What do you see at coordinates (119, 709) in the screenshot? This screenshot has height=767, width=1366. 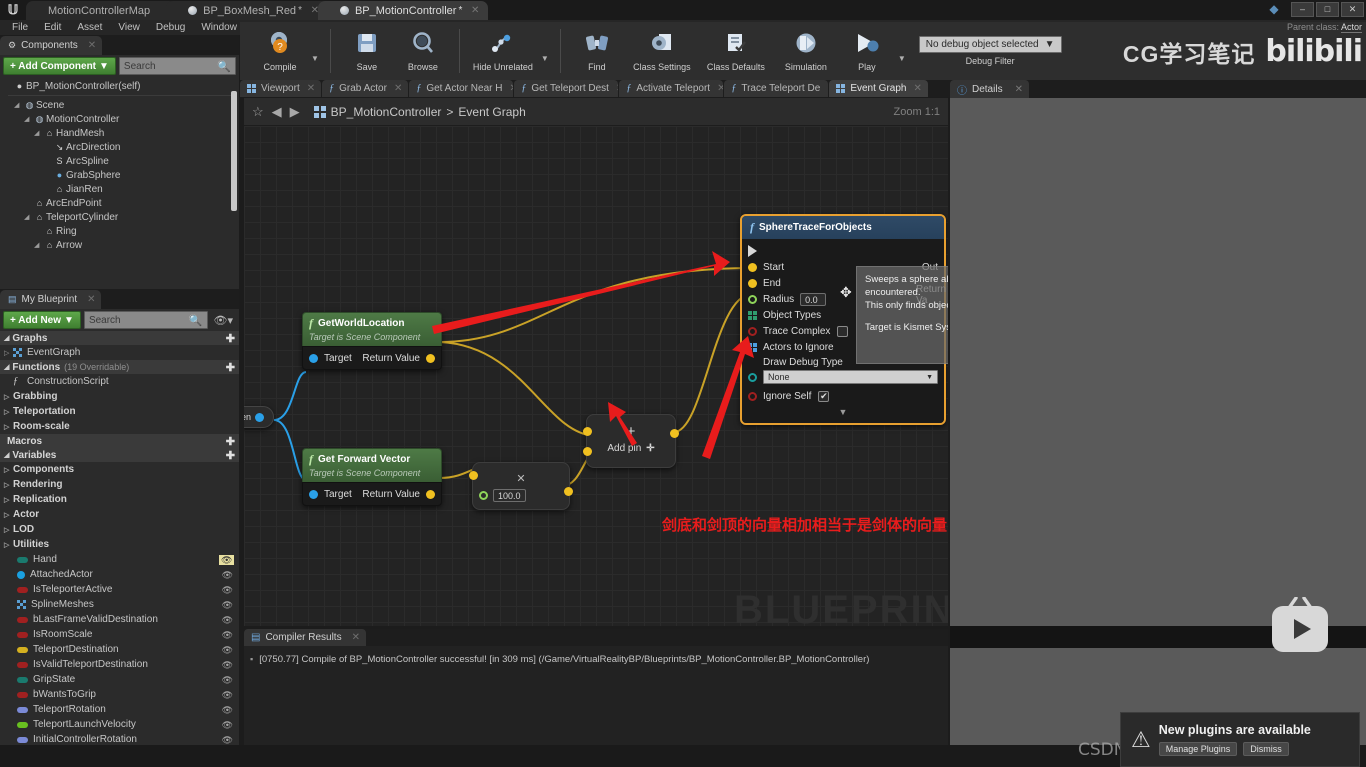 I see `myblueprint-item: TeleportRotation 👁` at bounding box center [119, 709].